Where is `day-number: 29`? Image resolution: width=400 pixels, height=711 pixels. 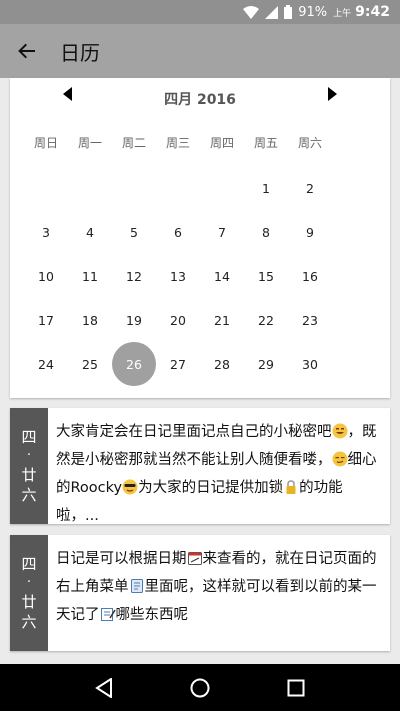
day-number: 29 is located at coordinates (266, 364).